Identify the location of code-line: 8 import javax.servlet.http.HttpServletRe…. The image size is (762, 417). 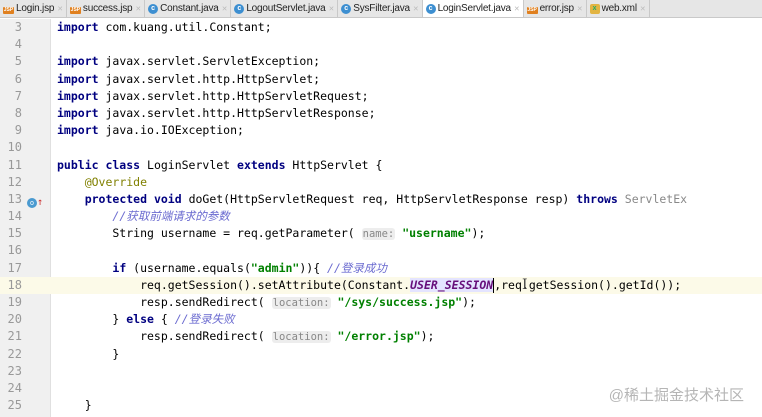
(381, 113).